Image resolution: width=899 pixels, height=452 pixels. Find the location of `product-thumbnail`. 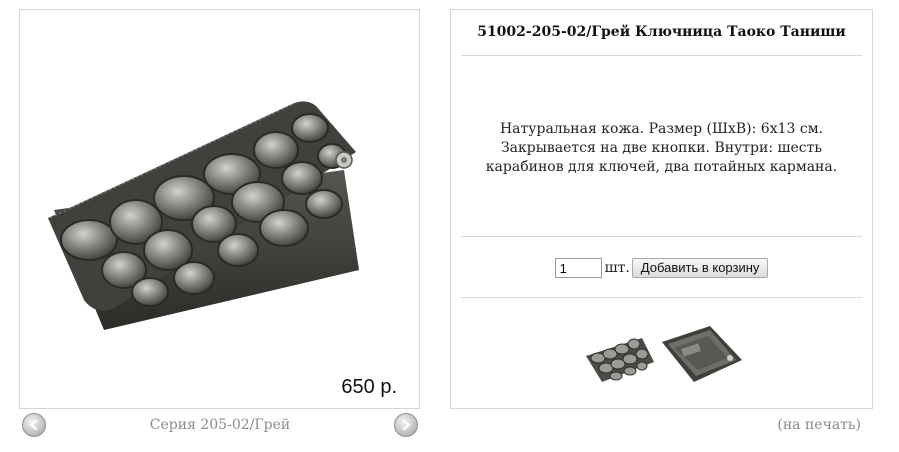

product-thumbnail is located at coordinates (663, 357).